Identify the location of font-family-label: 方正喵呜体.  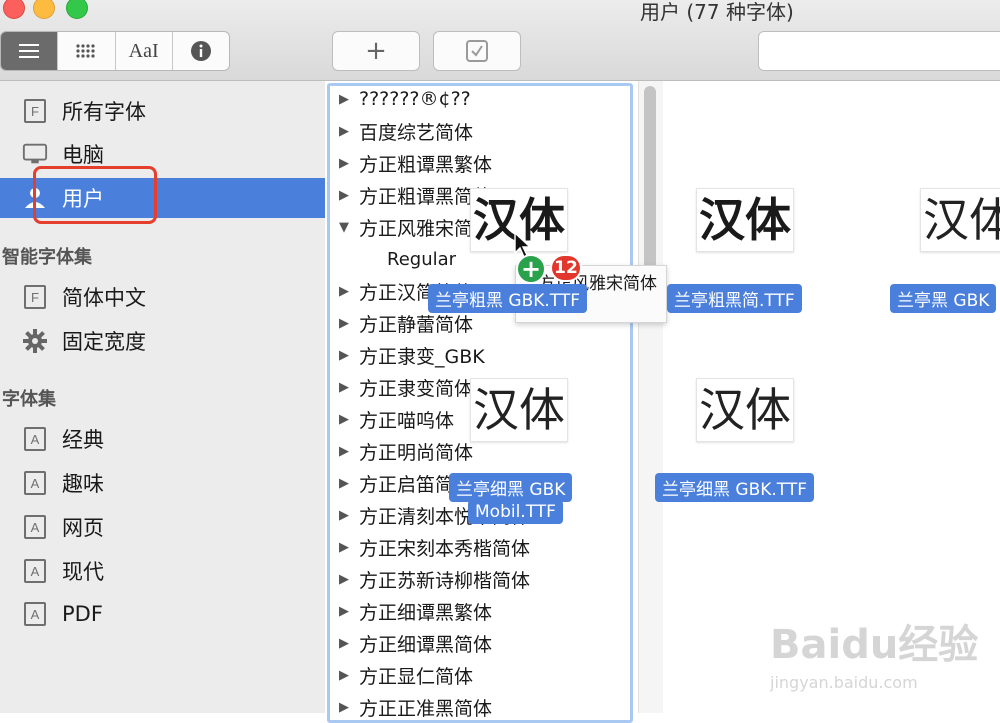
(407, 420).